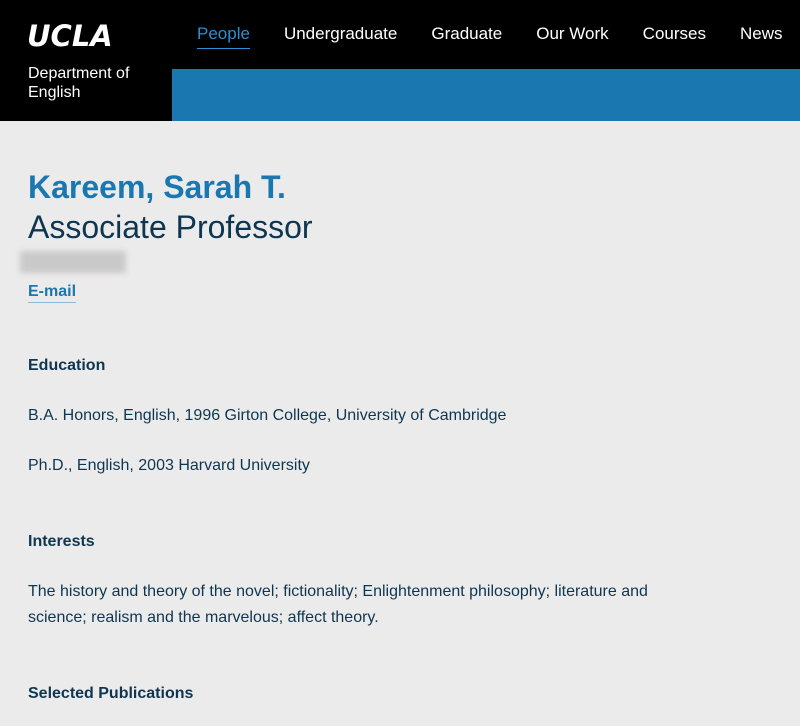 Image resolution: width=800 pixels, height=726 pixels. What do you see at coordinates (61, 541) in the screenshot?
I see `interests-heading: Interests` at bounding box center [61, 541].